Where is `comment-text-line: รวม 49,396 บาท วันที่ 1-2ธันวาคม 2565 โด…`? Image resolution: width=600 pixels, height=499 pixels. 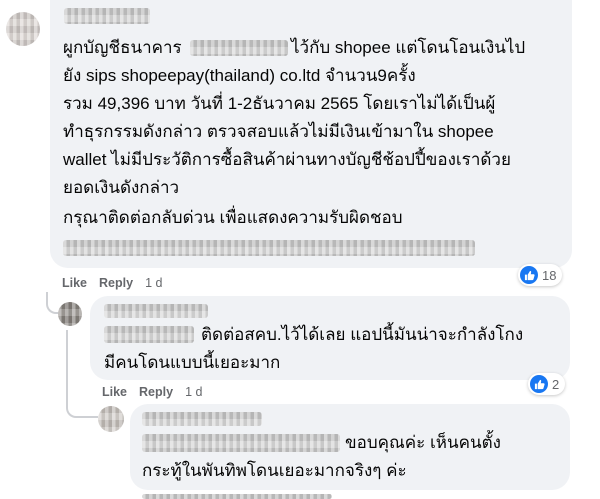 comment-text-line: รวม 49,396 บาท วันที่ 1-2ธันวาคม 2565 โด… is located at coordinates (279, 103).